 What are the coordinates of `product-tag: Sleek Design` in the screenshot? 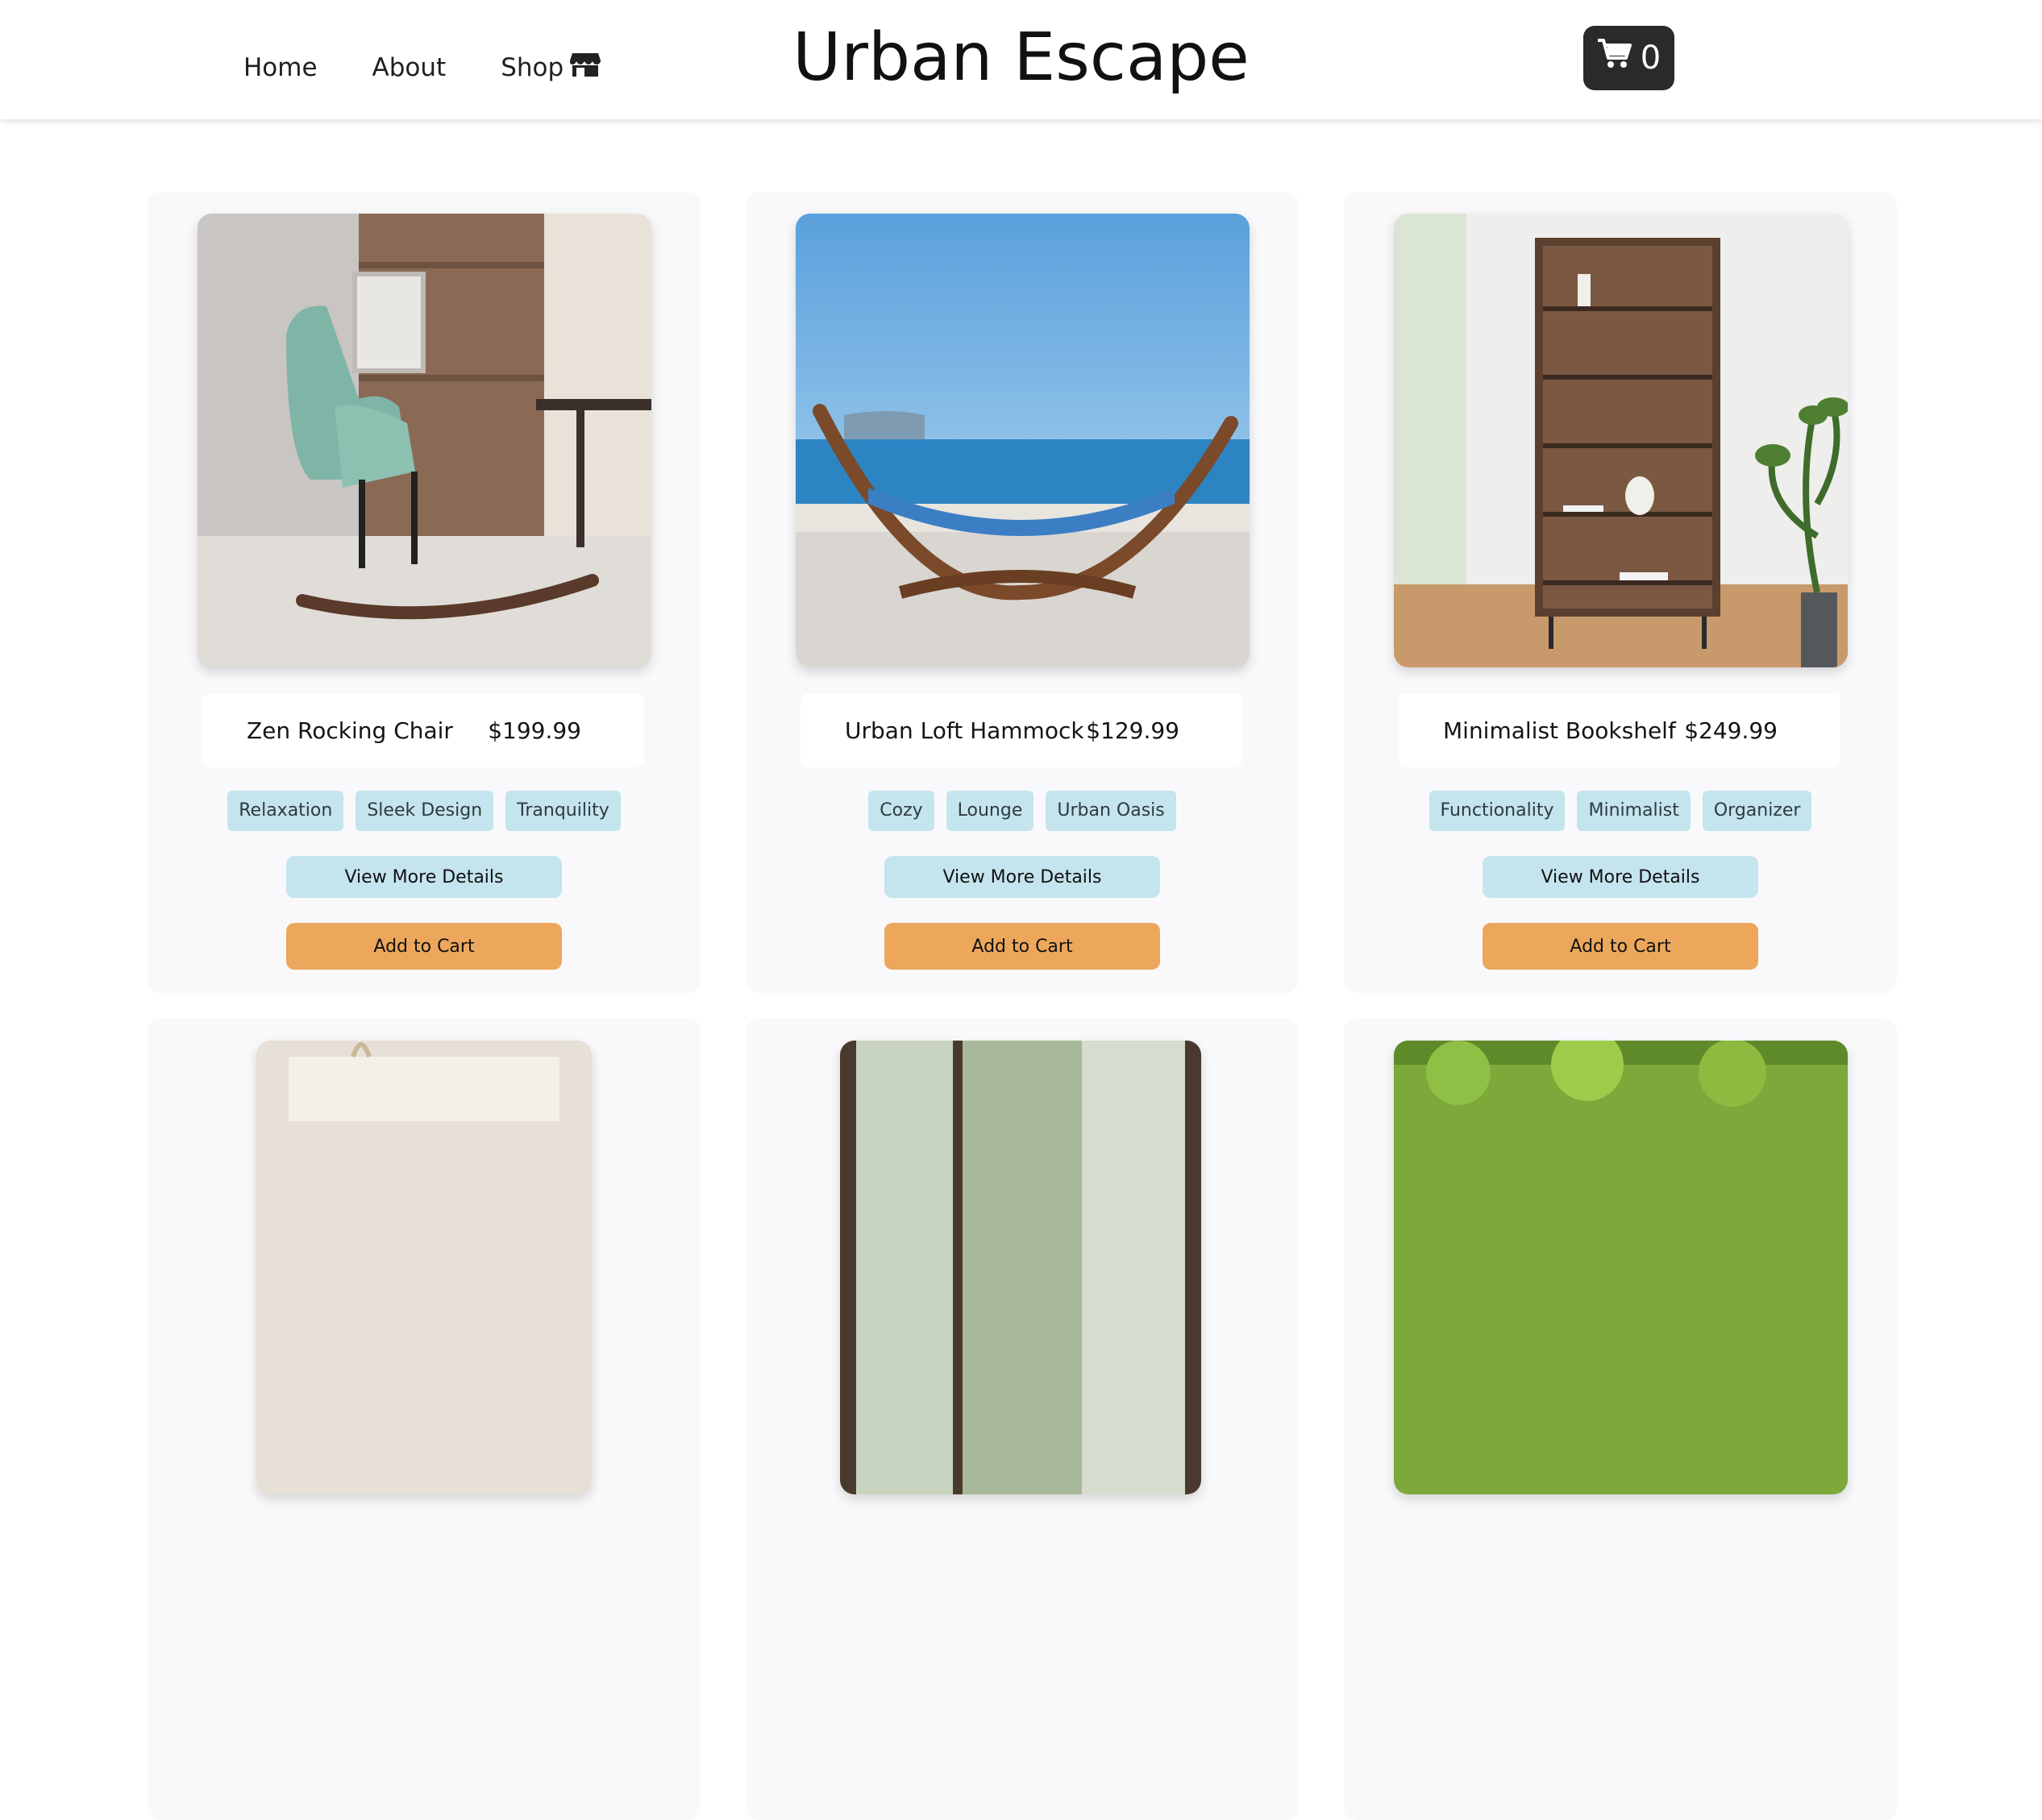 It's located at (425, 811).